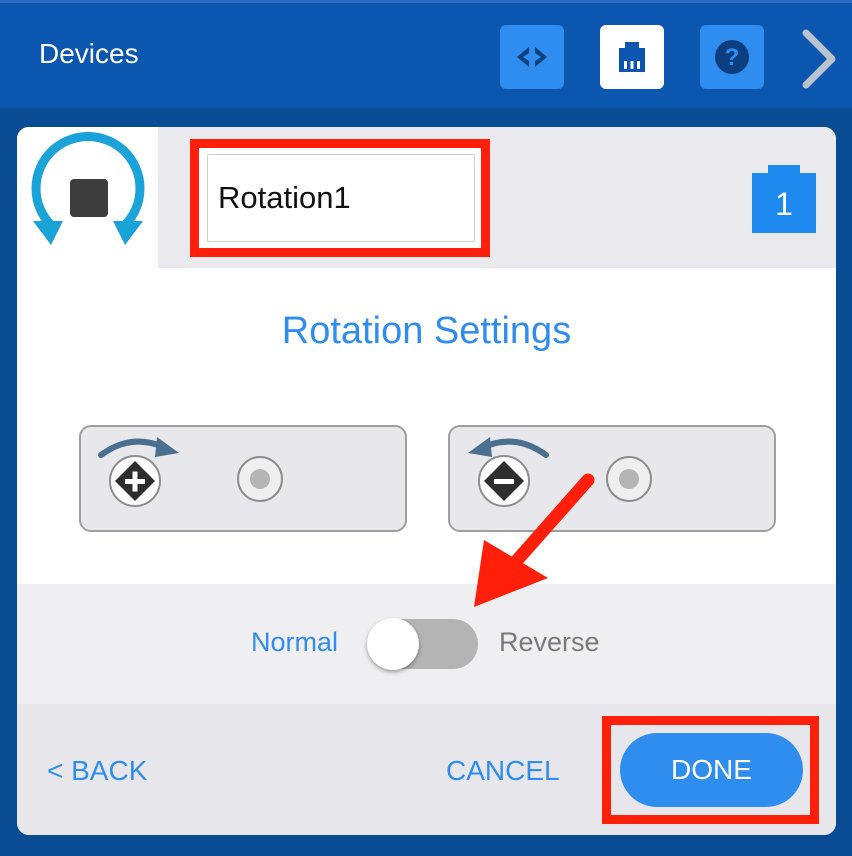 This screenshot has height=856, width=852. I want to click on radio-button-reverse, so click(629, 479).